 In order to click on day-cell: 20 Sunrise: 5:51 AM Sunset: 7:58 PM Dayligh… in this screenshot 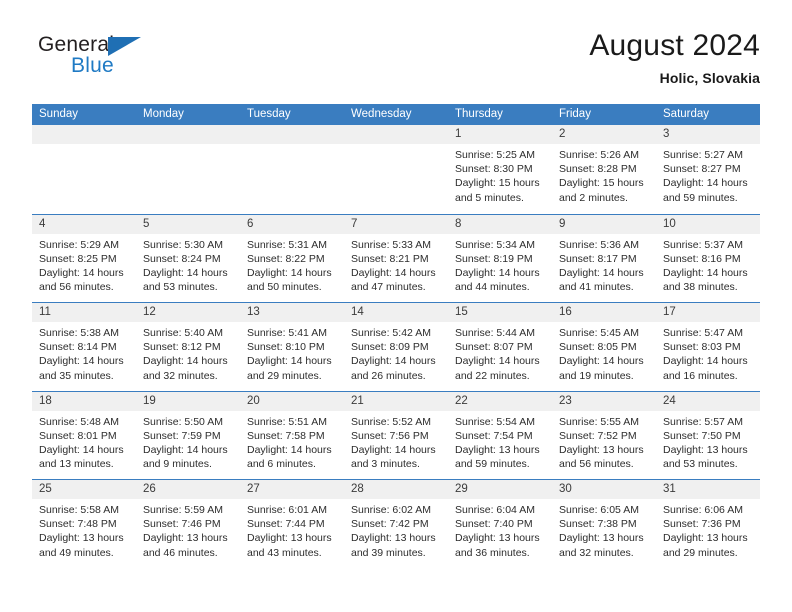, I will do `click(292, 435)`.